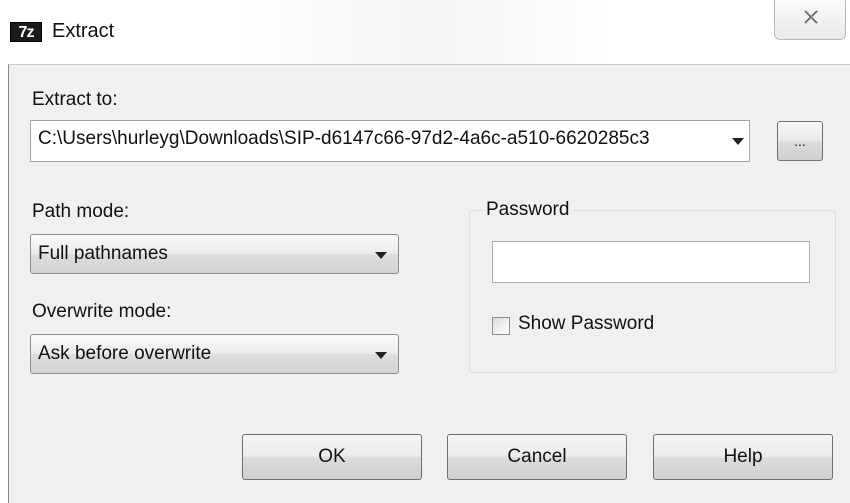  What do you see at coordinates (125, 353) in the screenshot?
I see `overwrite-mode-value: Ask before overwrite` at bounding box center [125, 353].